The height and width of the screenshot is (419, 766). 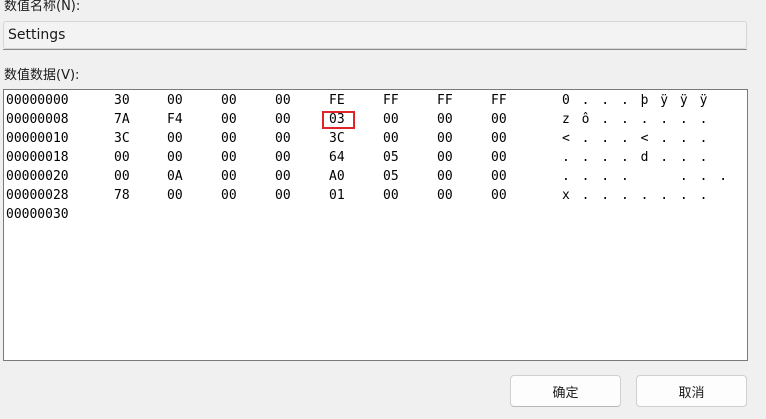 What do you see at coordinates (337, 100) in the screenshot?
I see `hex-byte: FE` at bounding box center [337, 100].